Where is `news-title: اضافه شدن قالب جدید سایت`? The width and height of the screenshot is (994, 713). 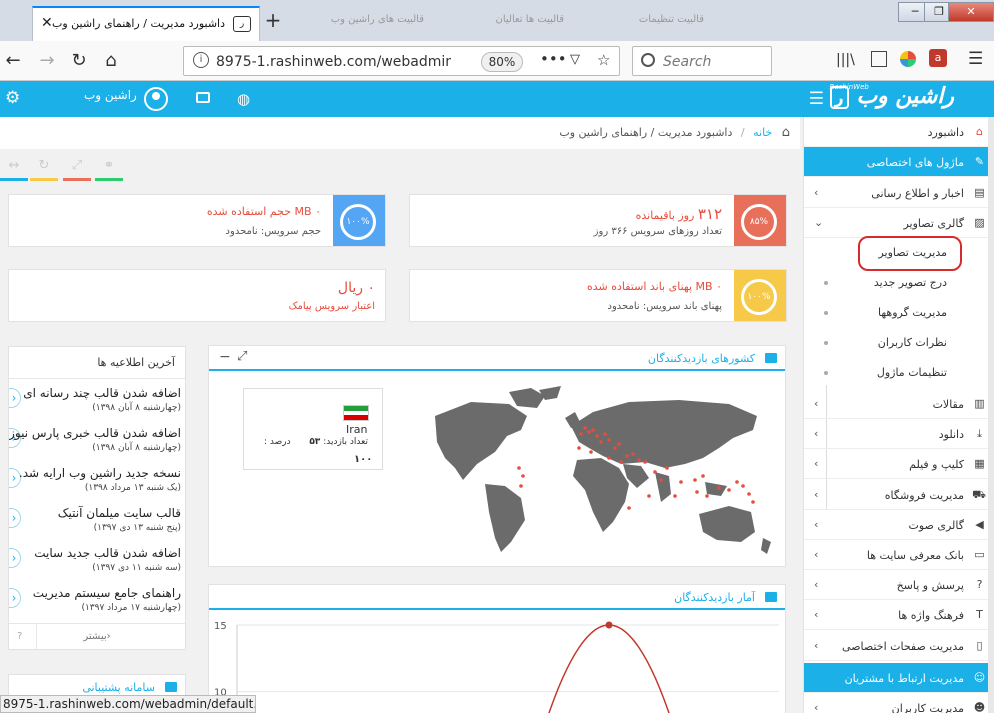
news-title: اضافه شدن قالب جدید سایت is located at coordinates (107, 553).